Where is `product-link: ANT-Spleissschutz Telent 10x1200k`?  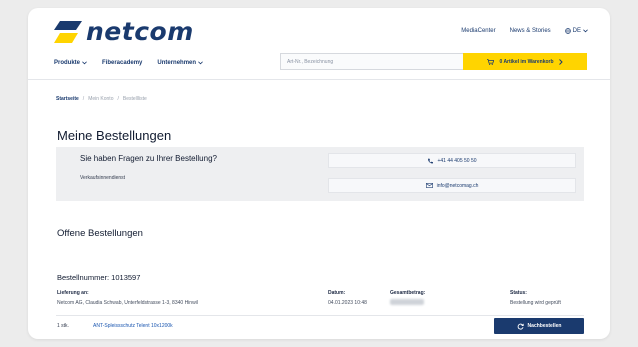 product-link: ANT-Spleissschutz Telent 10x1200k is located at coordinates (133, 326).